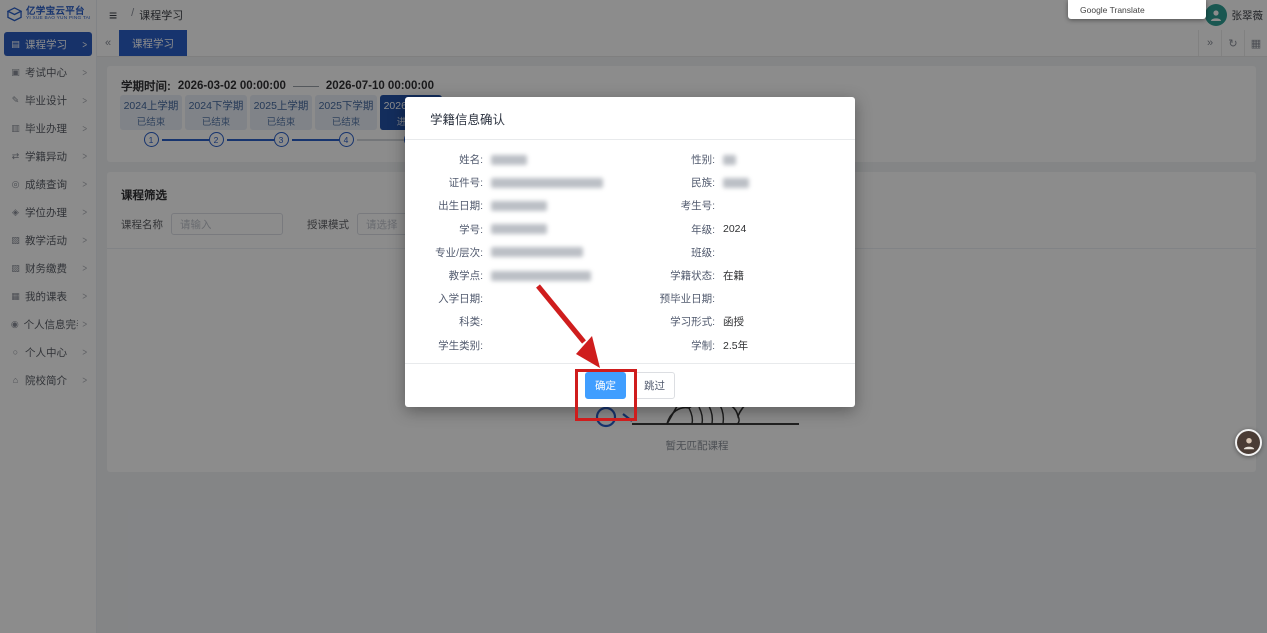 This screenshot has height=633, width=1267. I want to click on modal-field-label: 年级:, so click(703, 229).